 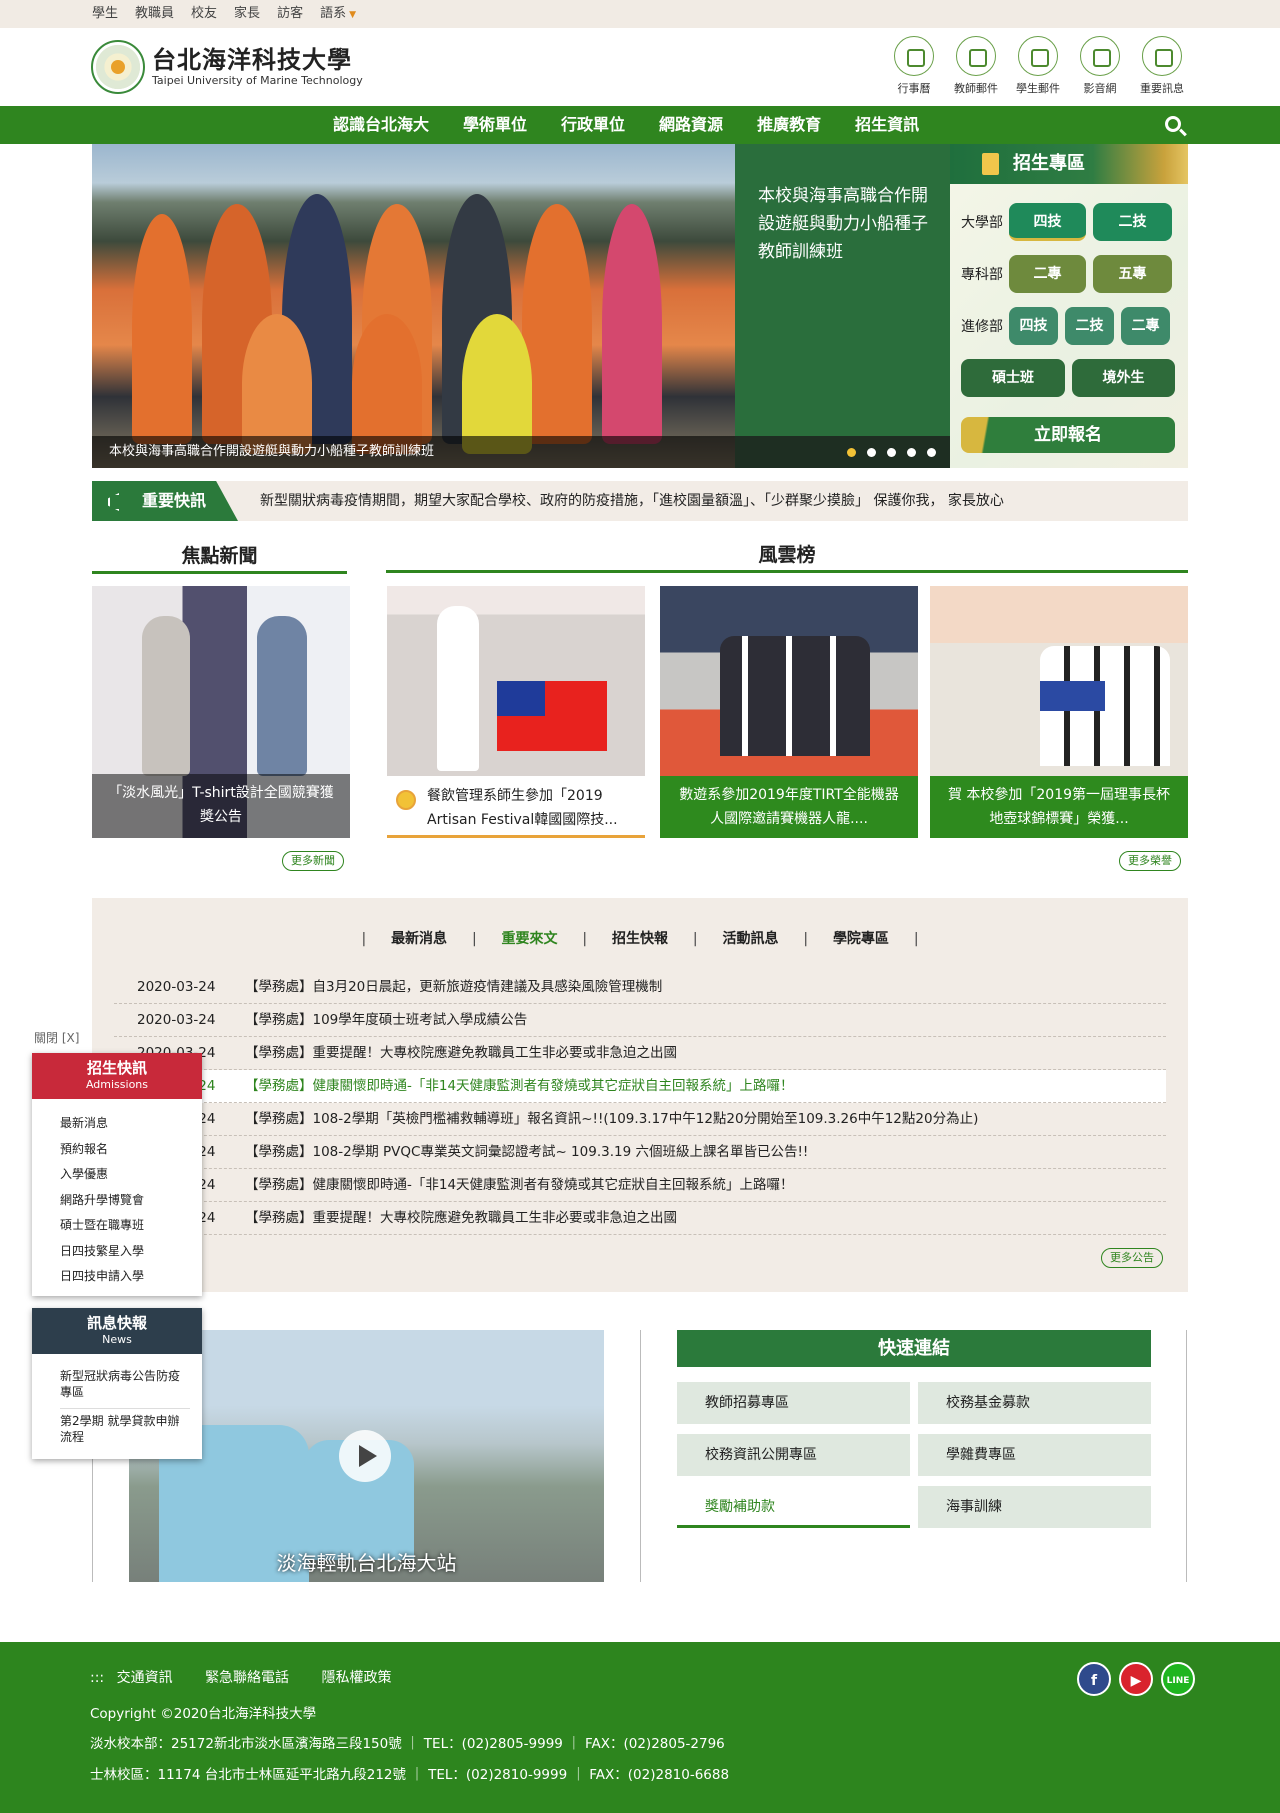 What do you see at coordinates (131, 1124) in the screenshot?
I see `side-link: 最新消息` at bounding box center [131, 1124].